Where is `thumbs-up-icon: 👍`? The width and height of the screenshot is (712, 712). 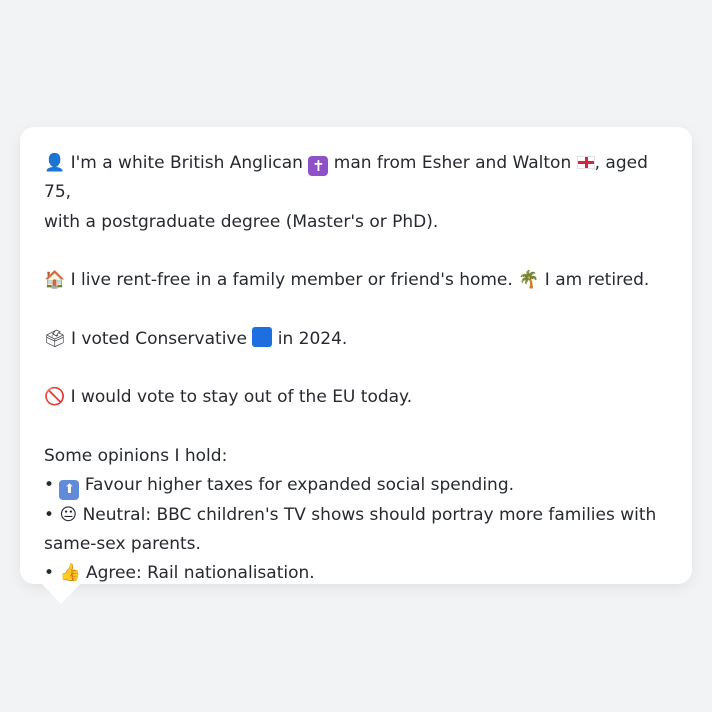
thumbs-up-icon: 👍 is located at coordinates (70, 573).